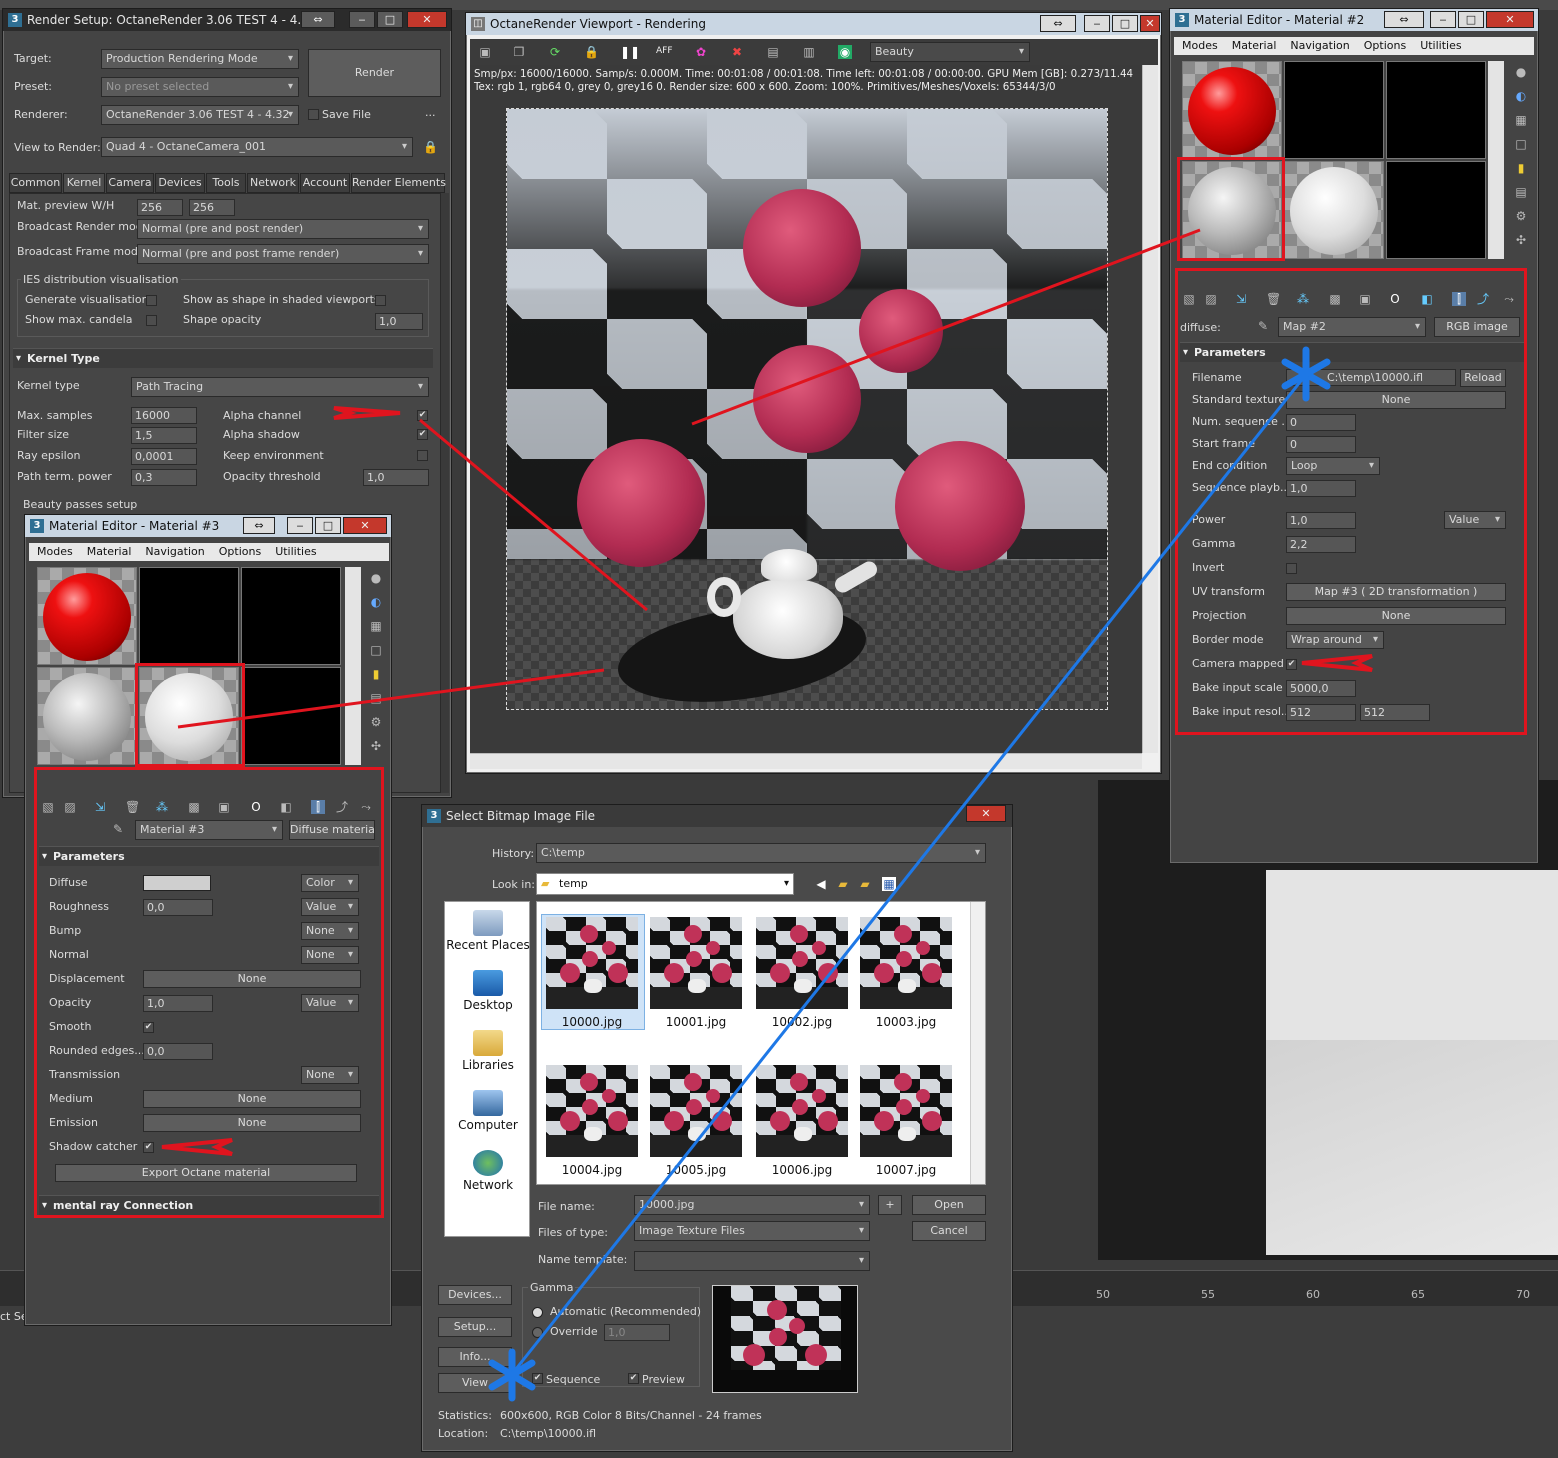 Image resolution: width=1558 pixels, height=1458 pixels. Describe the element at coordinates (512, 1375) in the screenshot. I see `asterisk-marker-sequence` at that location.